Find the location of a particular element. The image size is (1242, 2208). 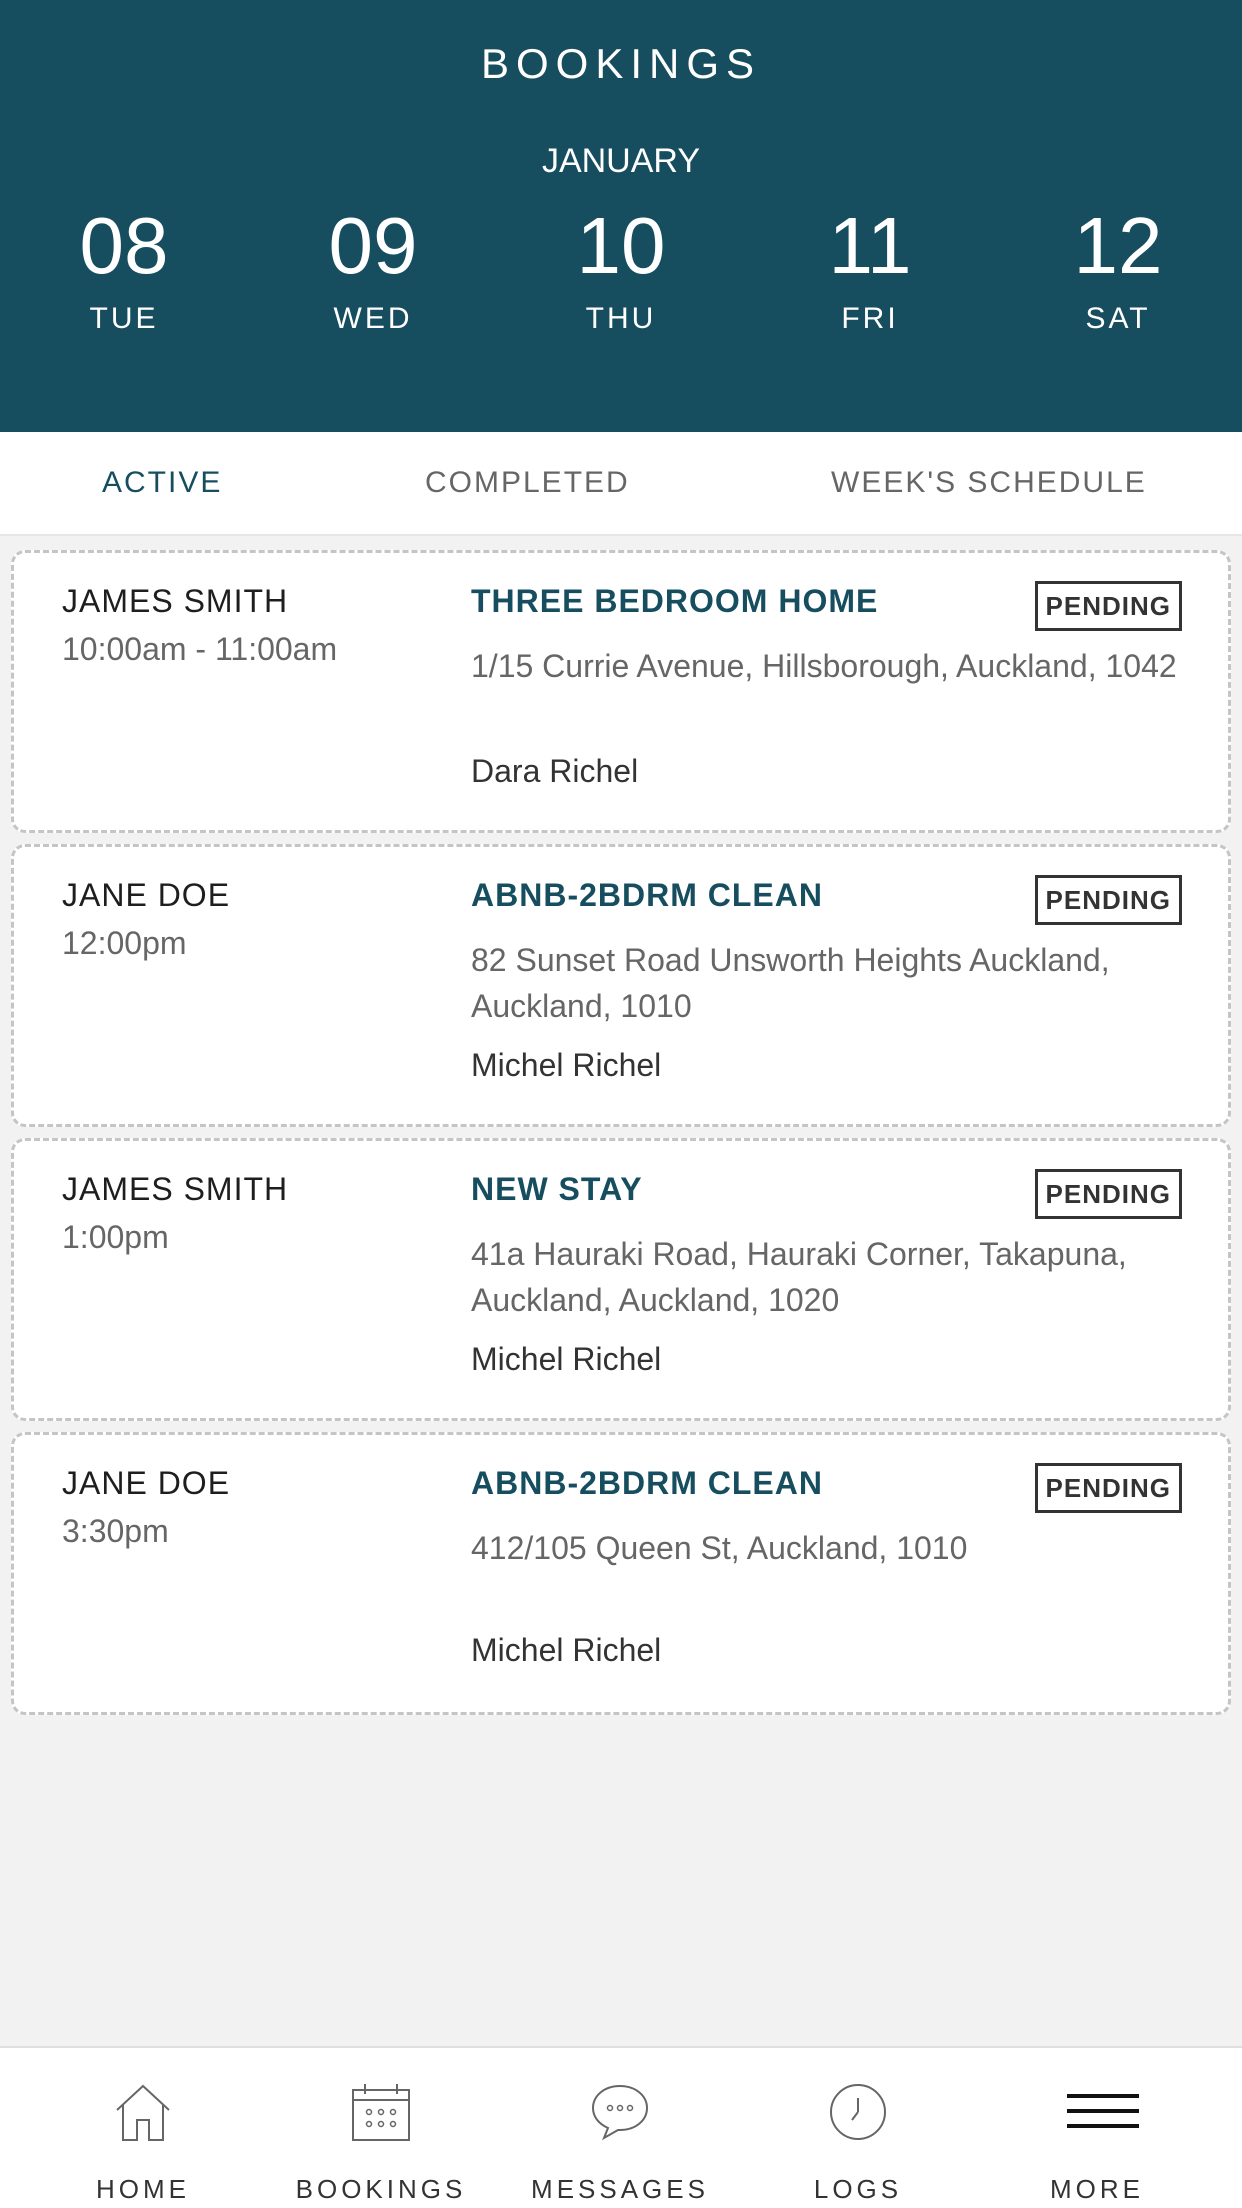

tab-active: ACTIVE is located at coordinates (162, 483).